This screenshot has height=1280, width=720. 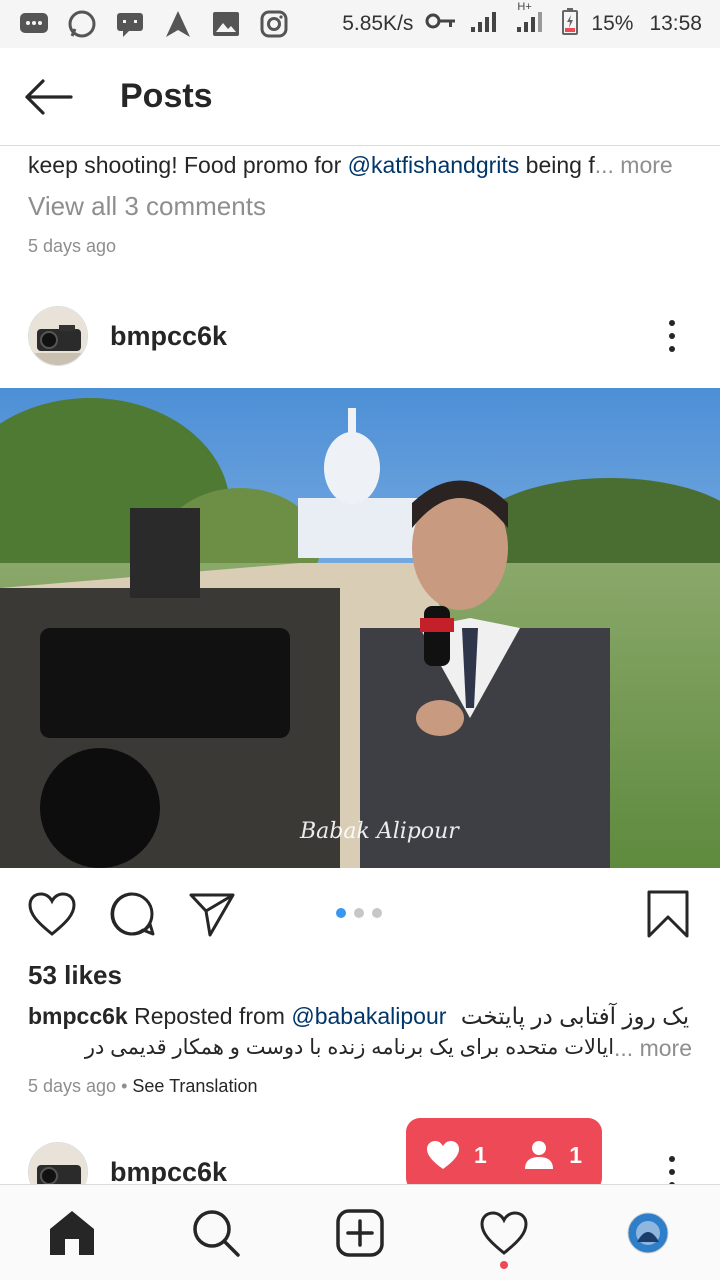 I want to click on back-arrow-icon, so click(x=49, y=96).